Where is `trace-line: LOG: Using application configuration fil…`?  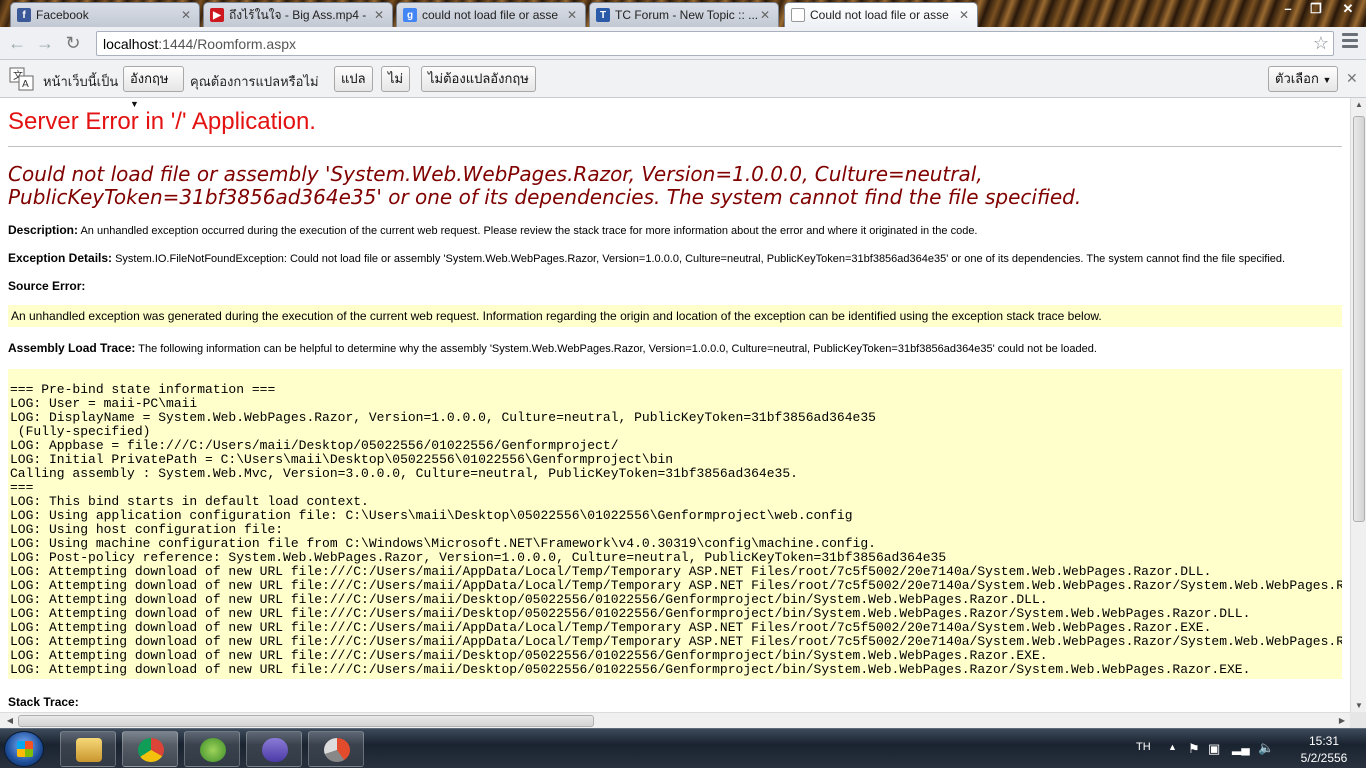 trace-line: LOG: Using application configuration fil… is located at coordinates (431, 515).